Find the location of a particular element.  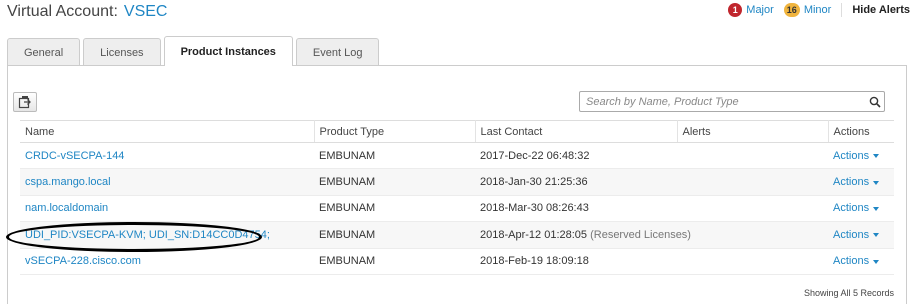

page-header: Virtual Account: VSEC is located at coordinates (87, 14).